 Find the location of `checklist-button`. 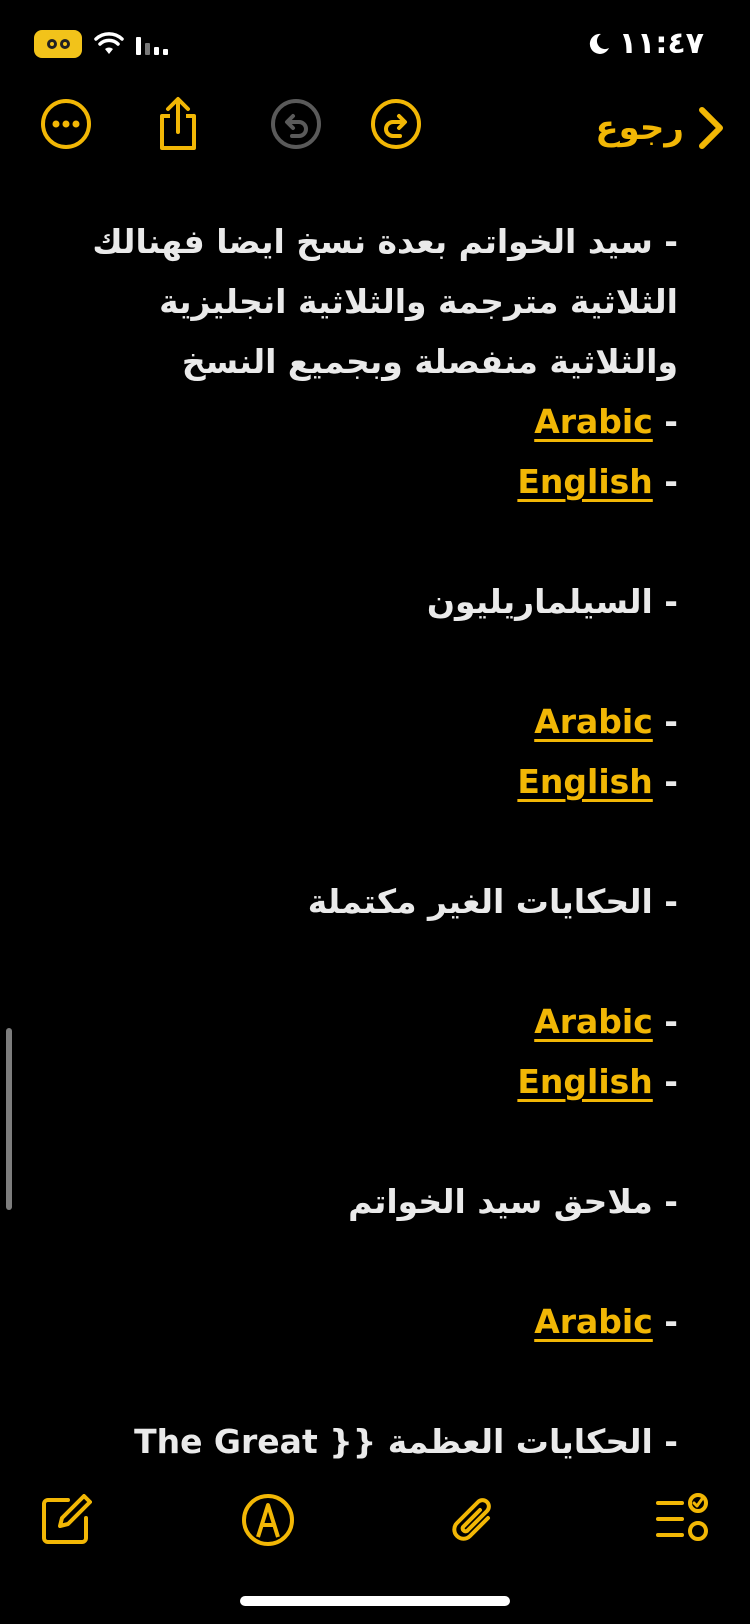

checklist-button is located at coordinates (682, 1520).